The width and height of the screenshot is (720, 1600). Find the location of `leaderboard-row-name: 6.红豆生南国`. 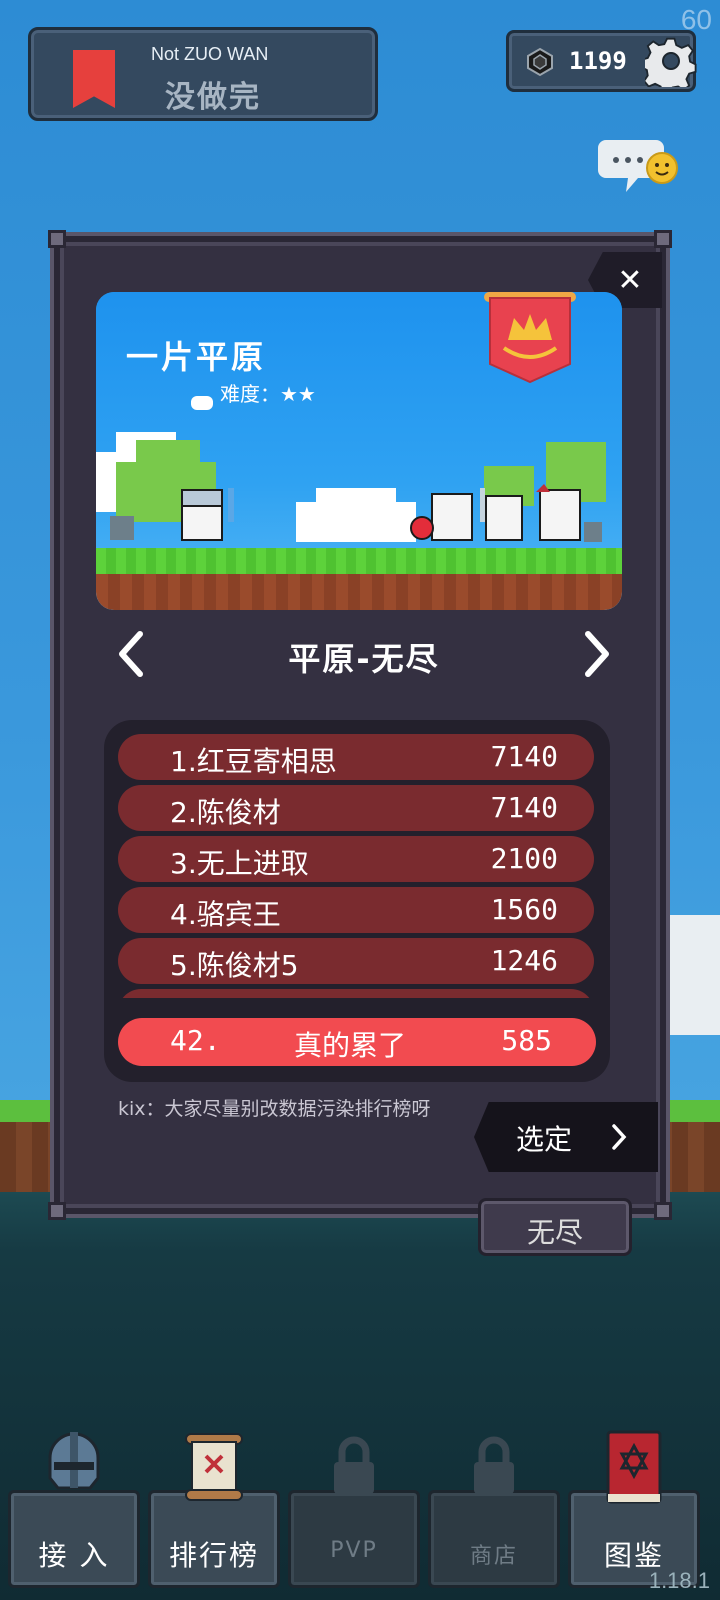

leaderboard-row-name: 6.红豆生南国 is located at coordinates (253, 996).